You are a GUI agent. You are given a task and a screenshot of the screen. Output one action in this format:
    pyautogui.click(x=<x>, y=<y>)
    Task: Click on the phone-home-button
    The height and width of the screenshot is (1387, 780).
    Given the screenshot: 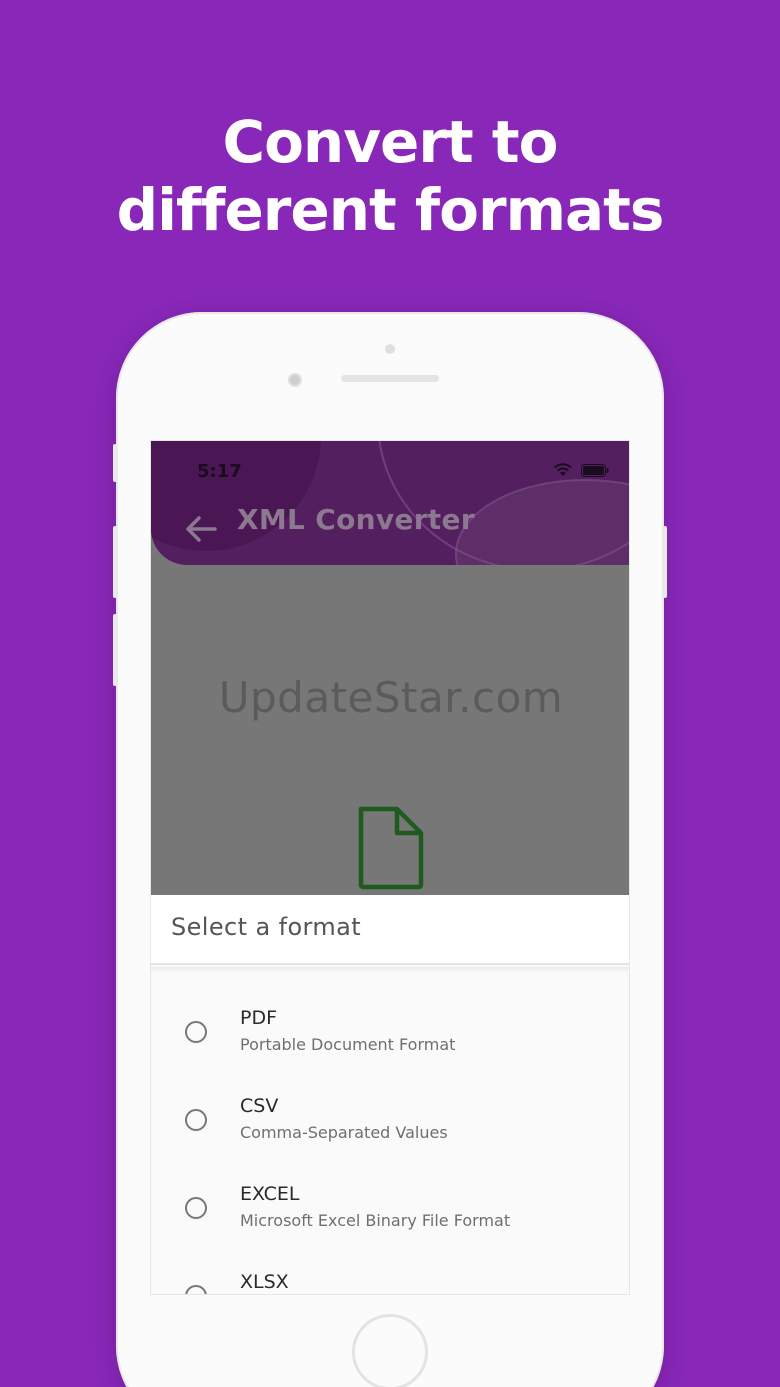 What is the action you would take?
    pyautogui.click(x=390, y=1350)
    